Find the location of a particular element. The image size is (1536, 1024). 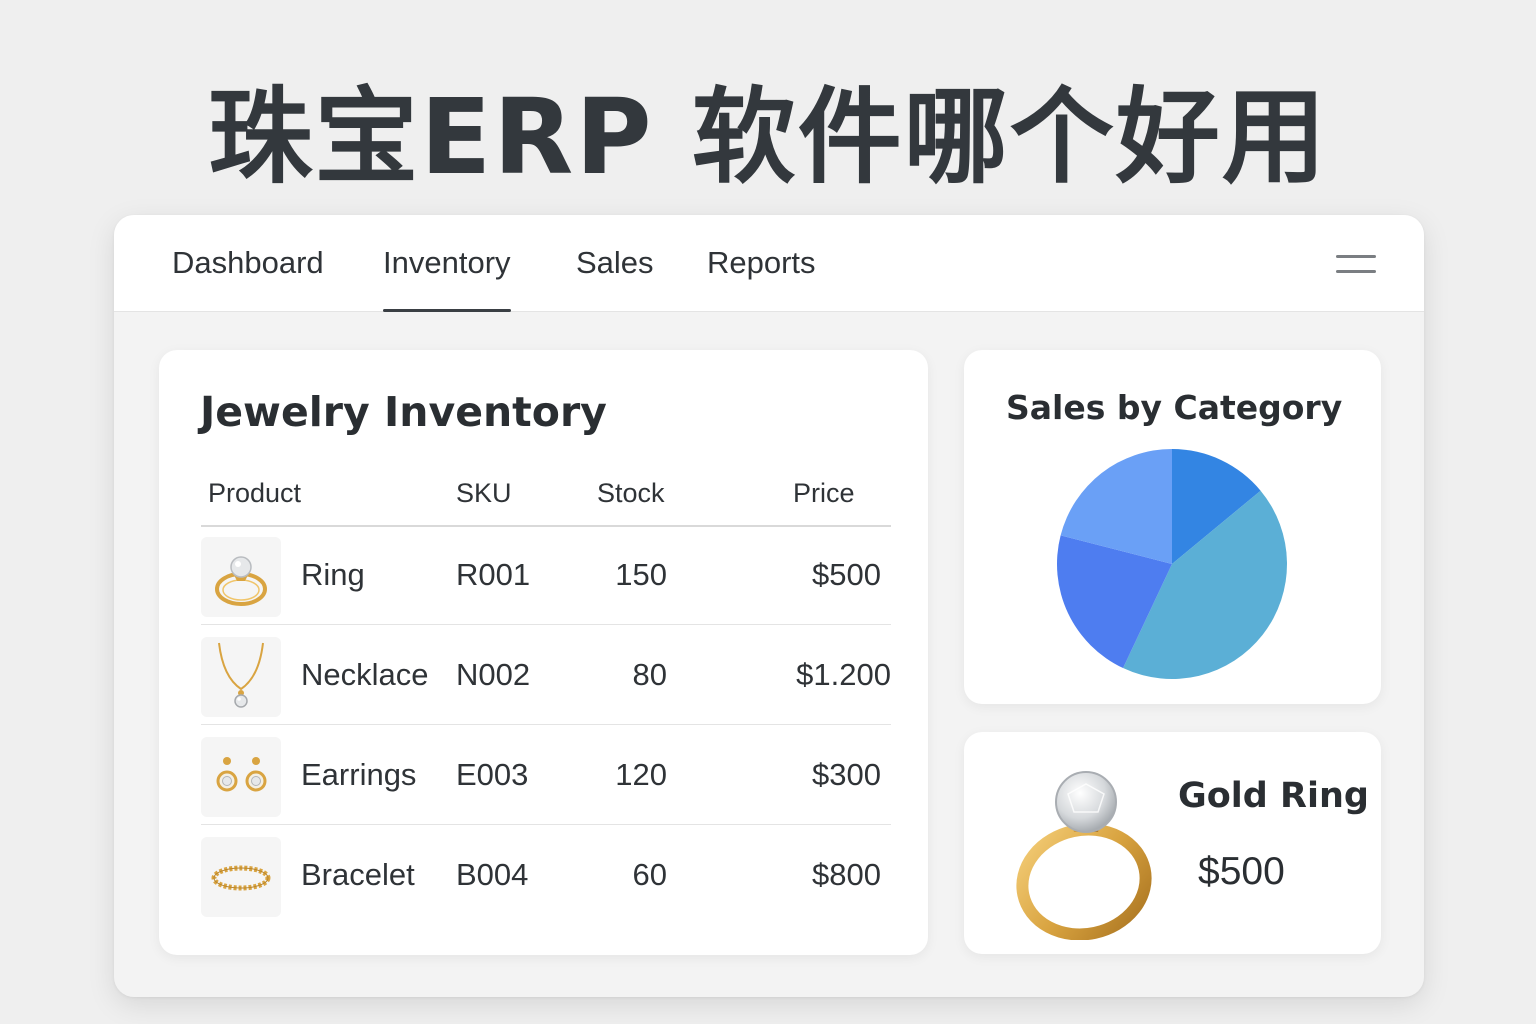

product-stock: 60 is located at coordinates (649, 874).